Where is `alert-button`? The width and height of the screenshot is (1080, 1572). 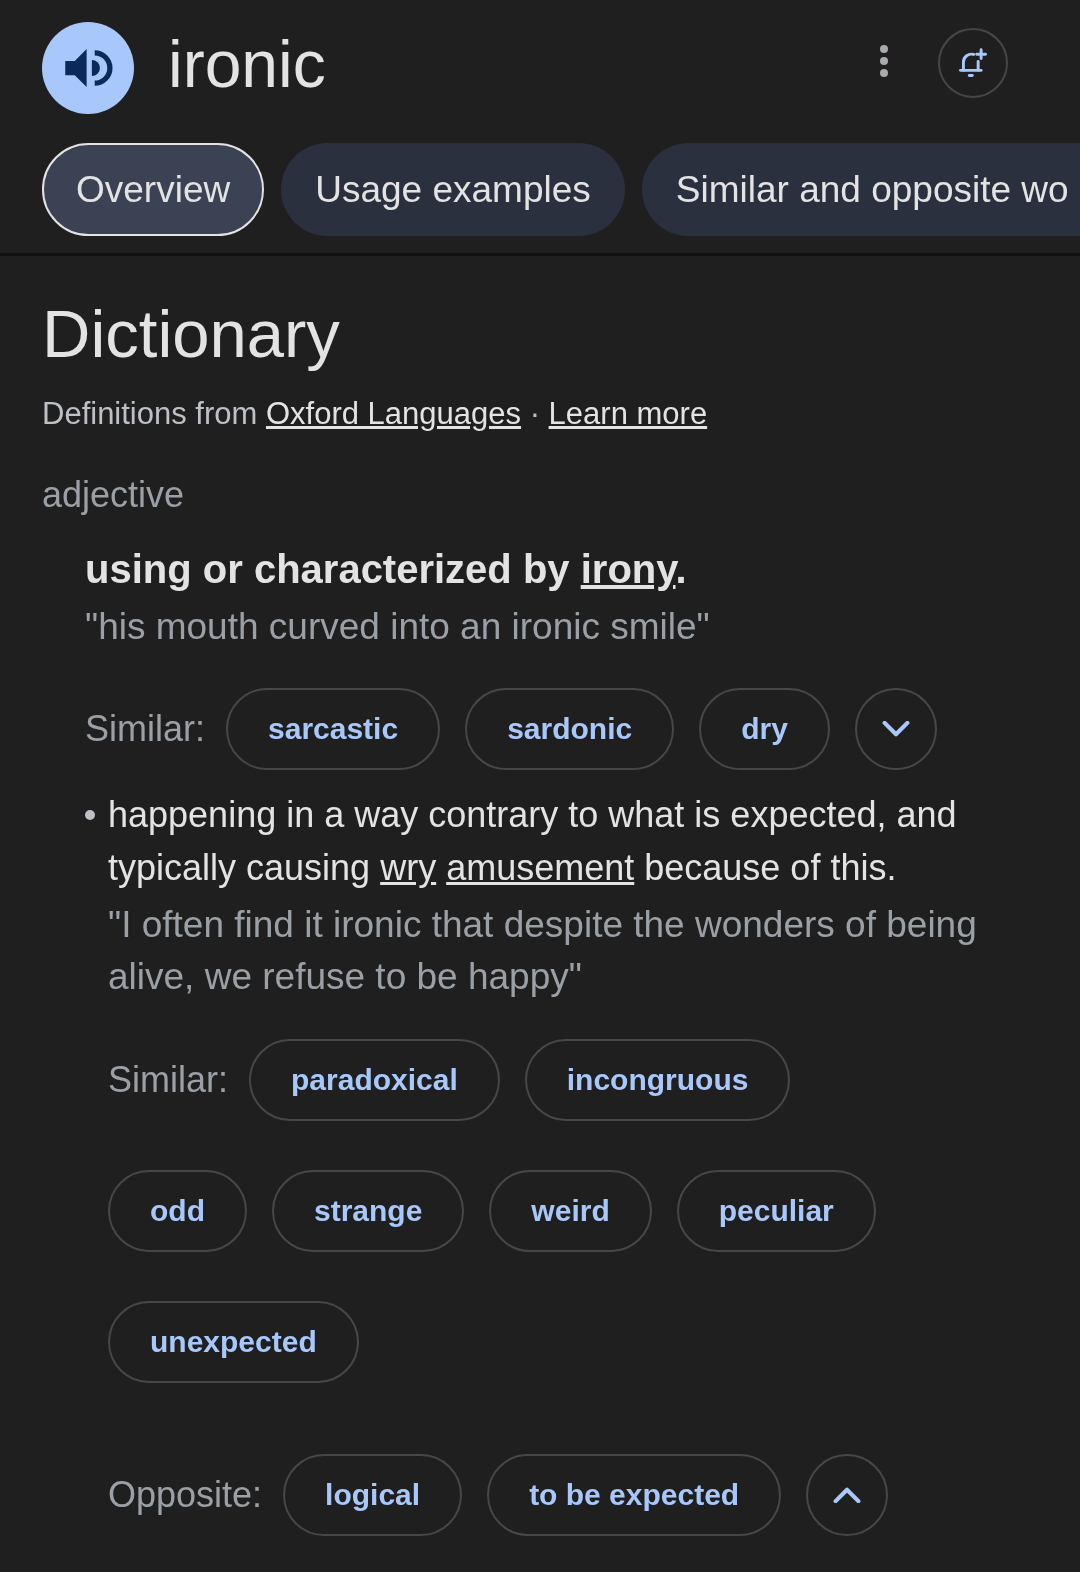
alert-button is located at coordinates (973, 63).